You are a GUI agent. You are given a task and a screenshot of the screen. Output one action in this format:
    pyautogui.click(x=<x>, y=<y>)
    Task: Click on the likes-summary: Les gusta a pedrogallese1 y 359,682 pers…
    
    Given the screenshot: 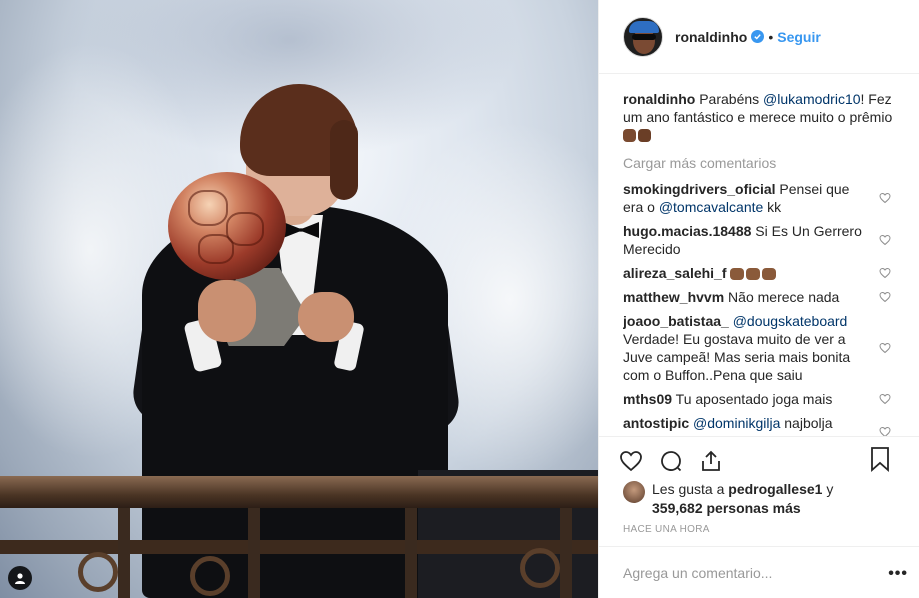 What is the action you would take?
    pyautogui.click(x=768, y=499)
    